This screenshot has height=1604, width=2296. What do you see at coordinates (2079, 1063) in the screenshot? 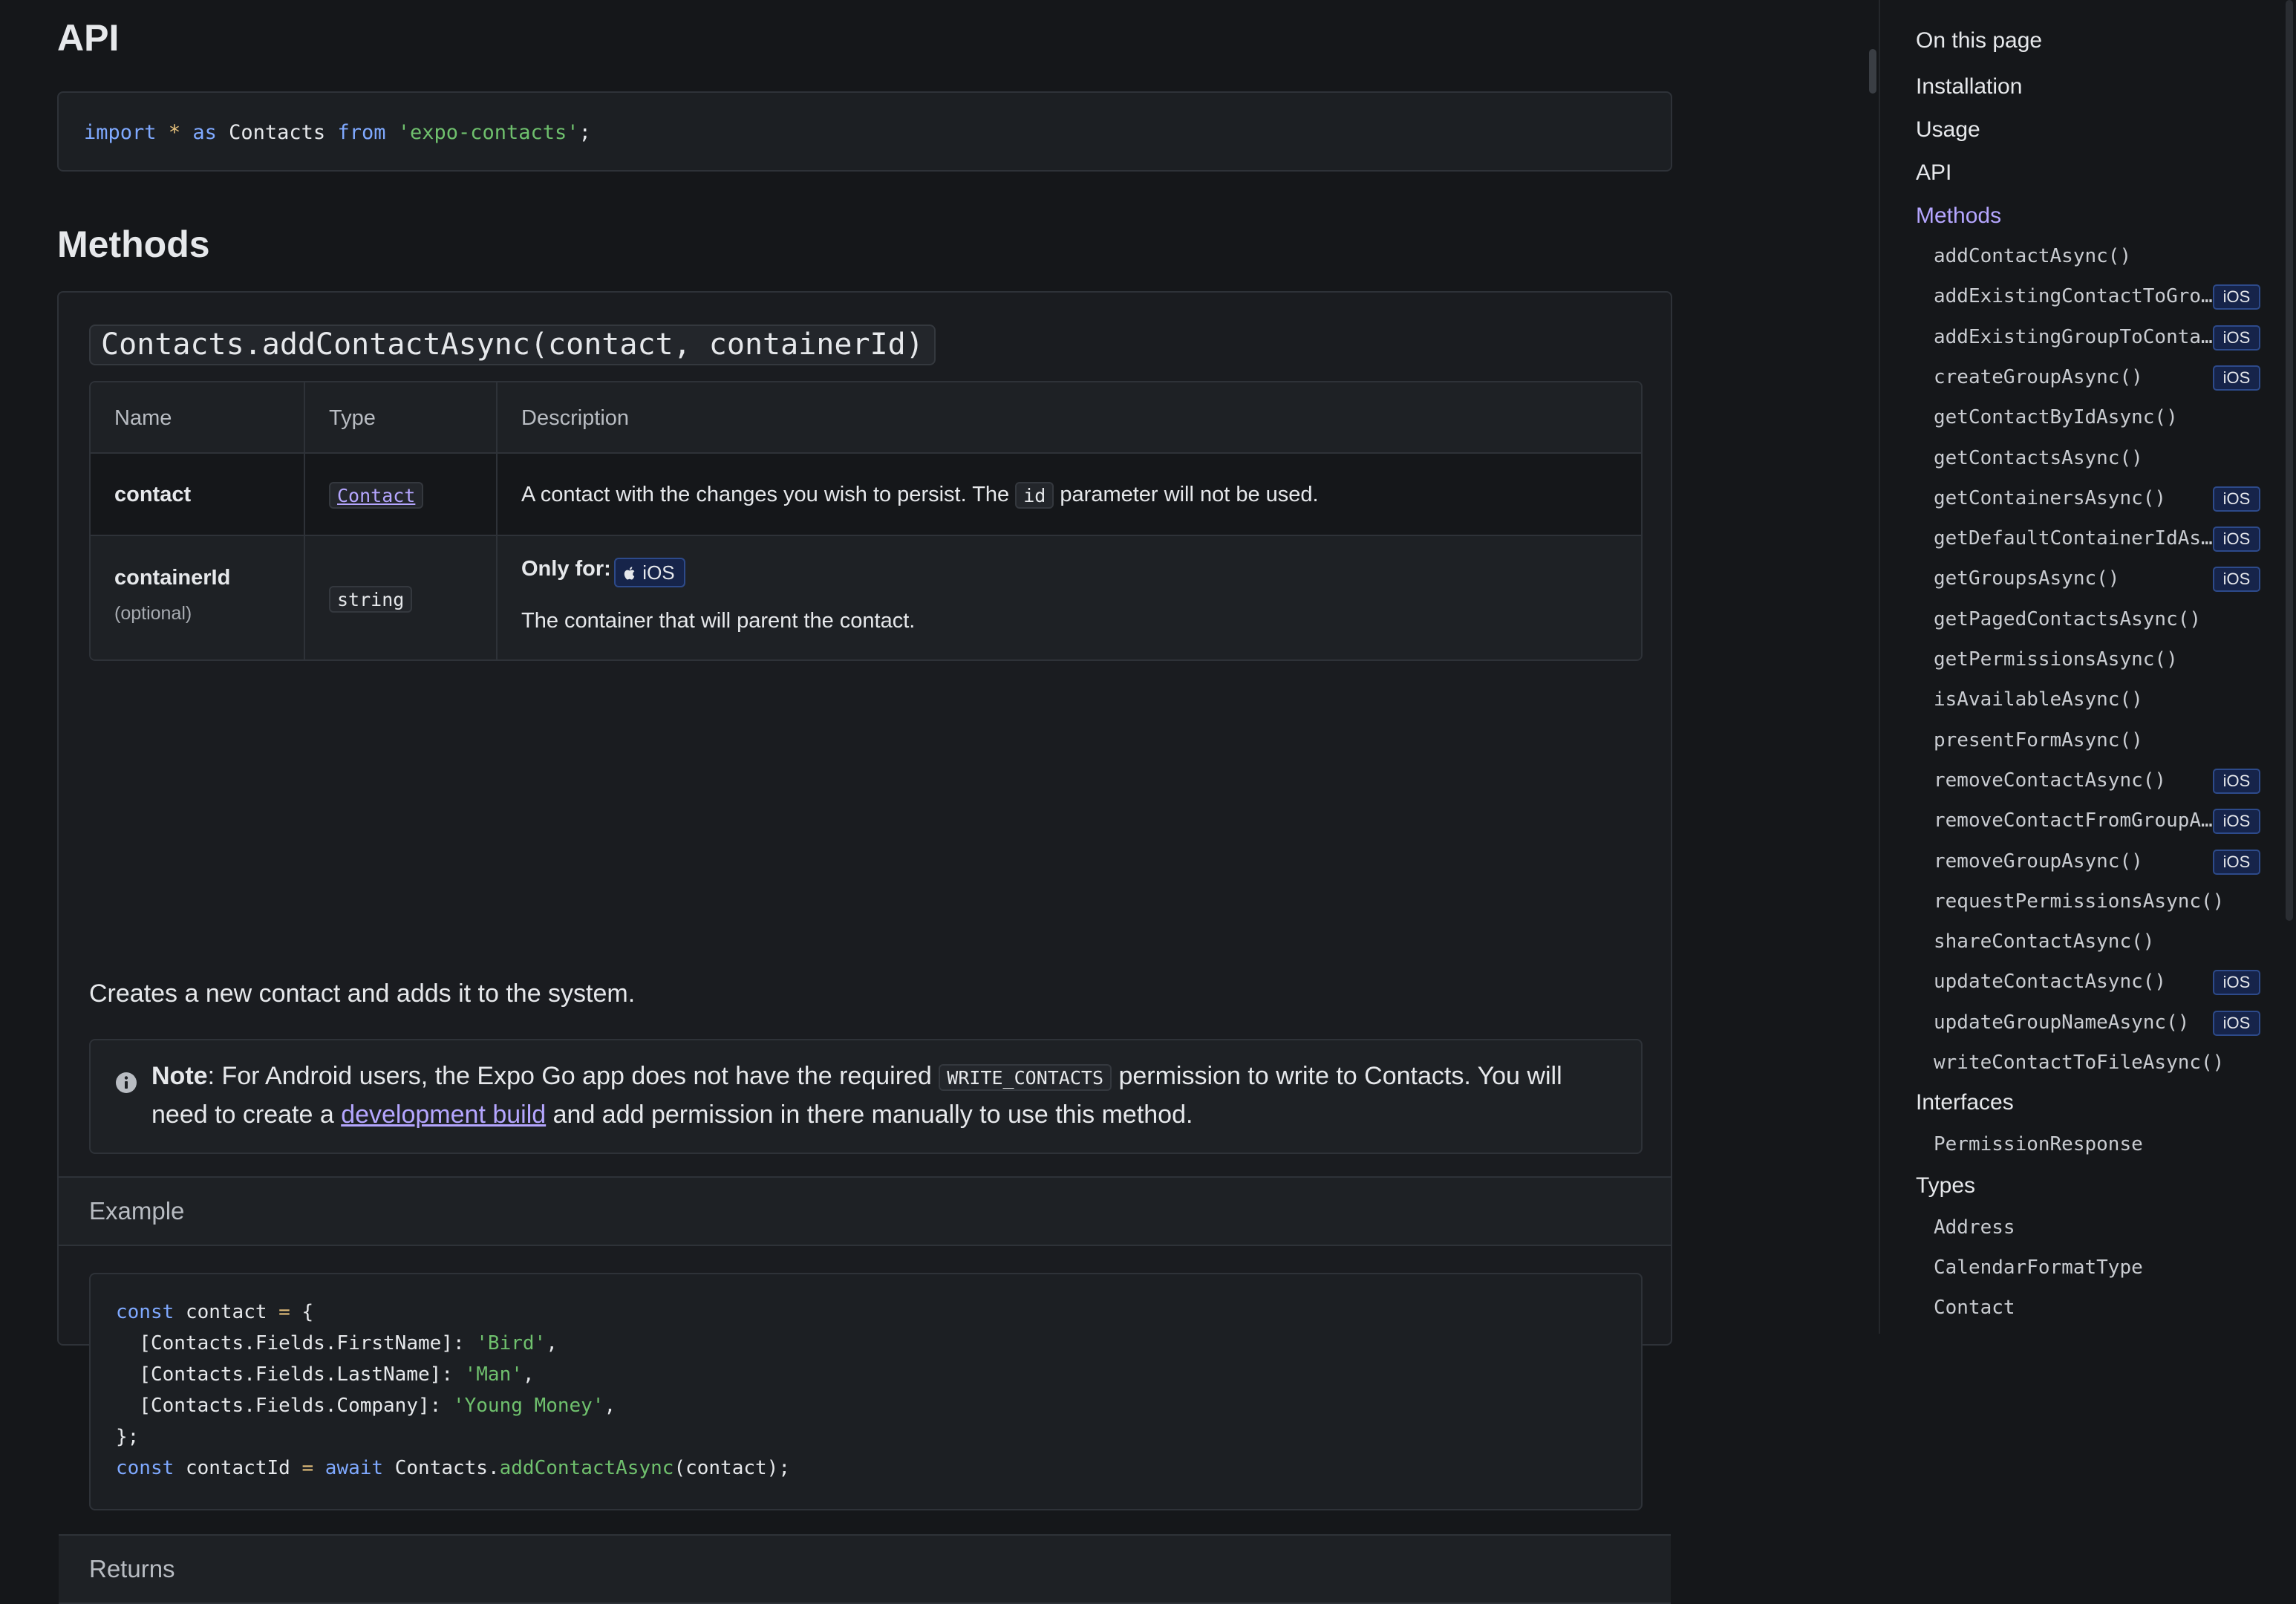
I see `sidebar-item-method: writeContactToFileAsync()` at bounding box center [2079, 1063].